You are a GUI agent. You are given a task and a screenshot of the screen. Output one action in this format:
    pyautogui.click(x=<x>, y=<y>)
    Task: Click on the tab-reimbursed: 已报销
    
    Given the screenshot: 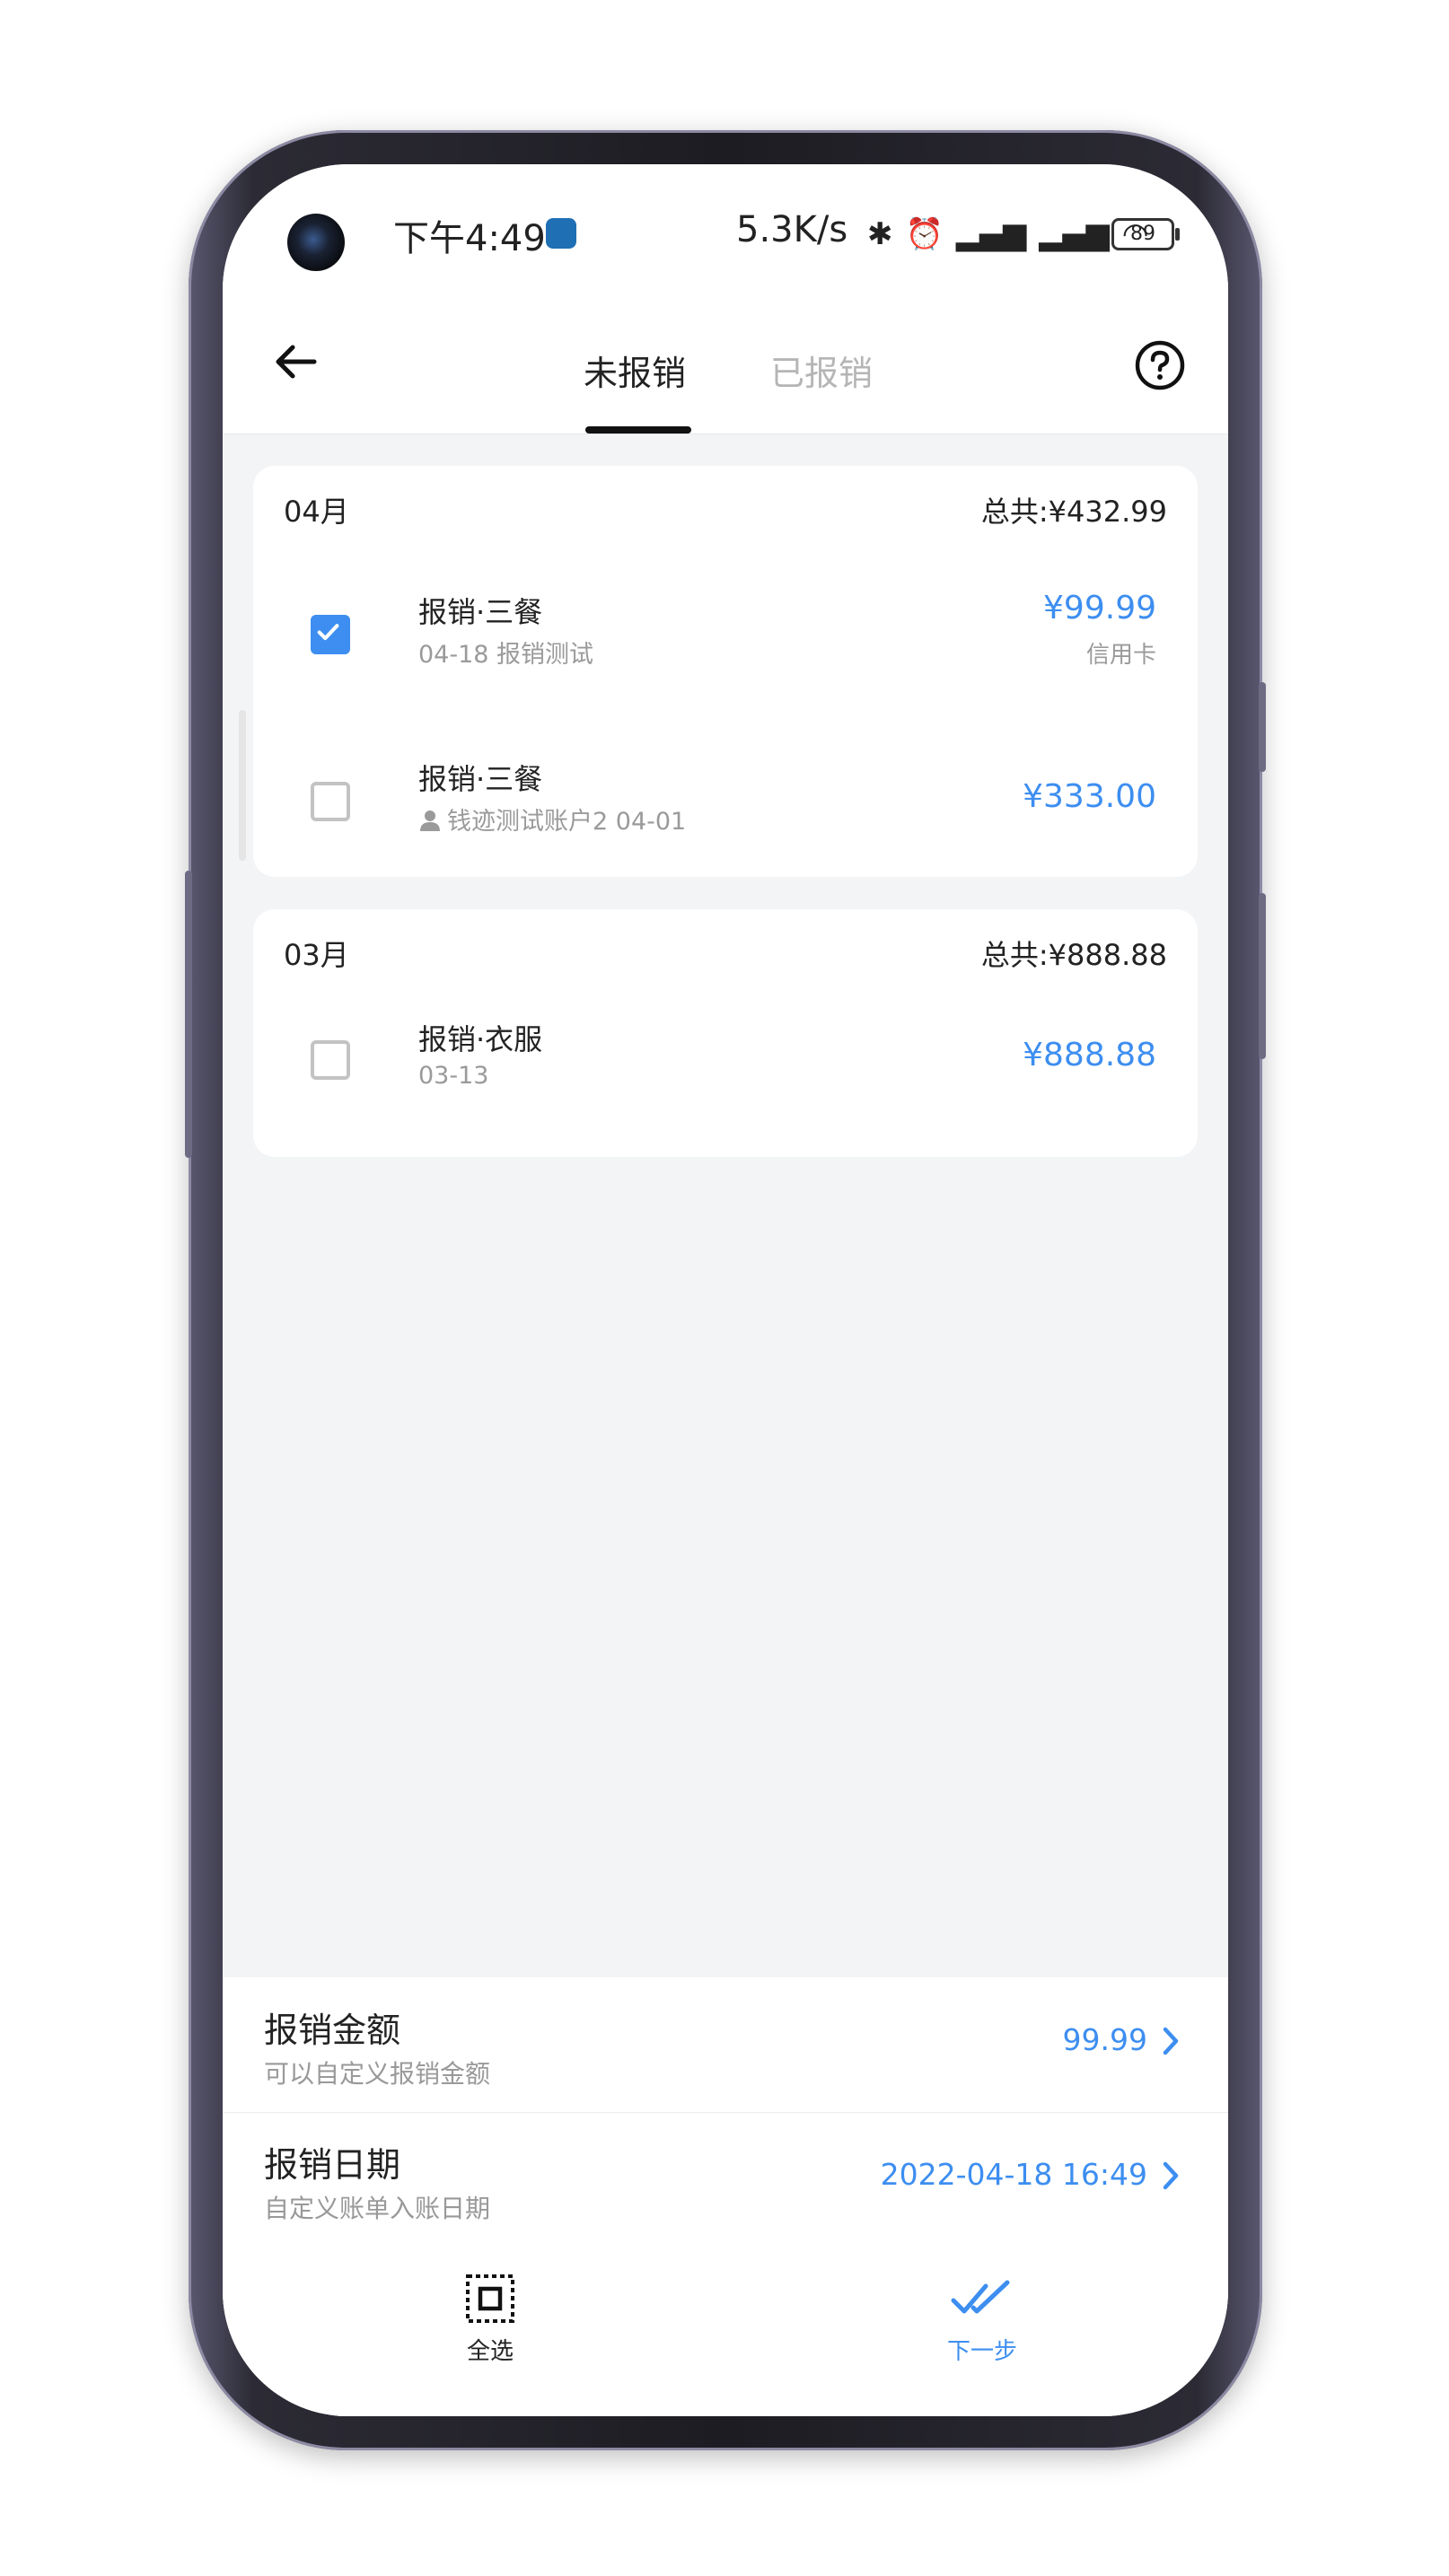 What is the action you would take?
    pyautogui.click(x=821, y=370)
    